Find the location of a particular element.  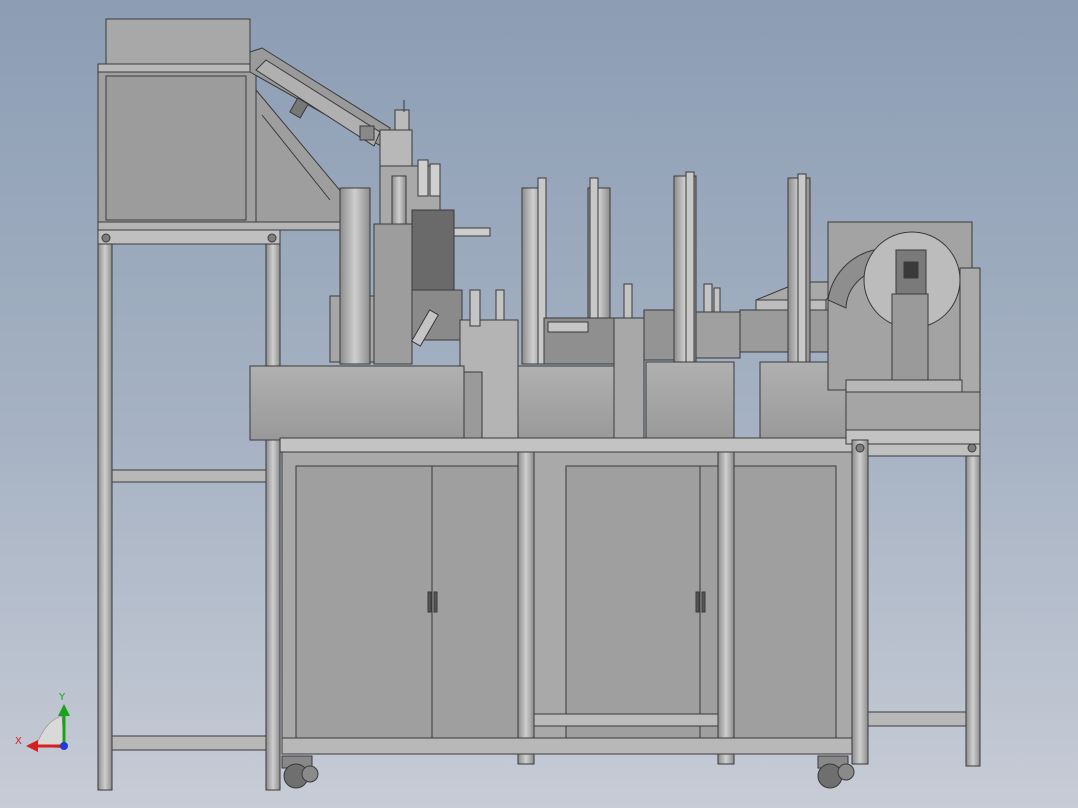

y-axis-label: Y is located at coordinates (62, 697).